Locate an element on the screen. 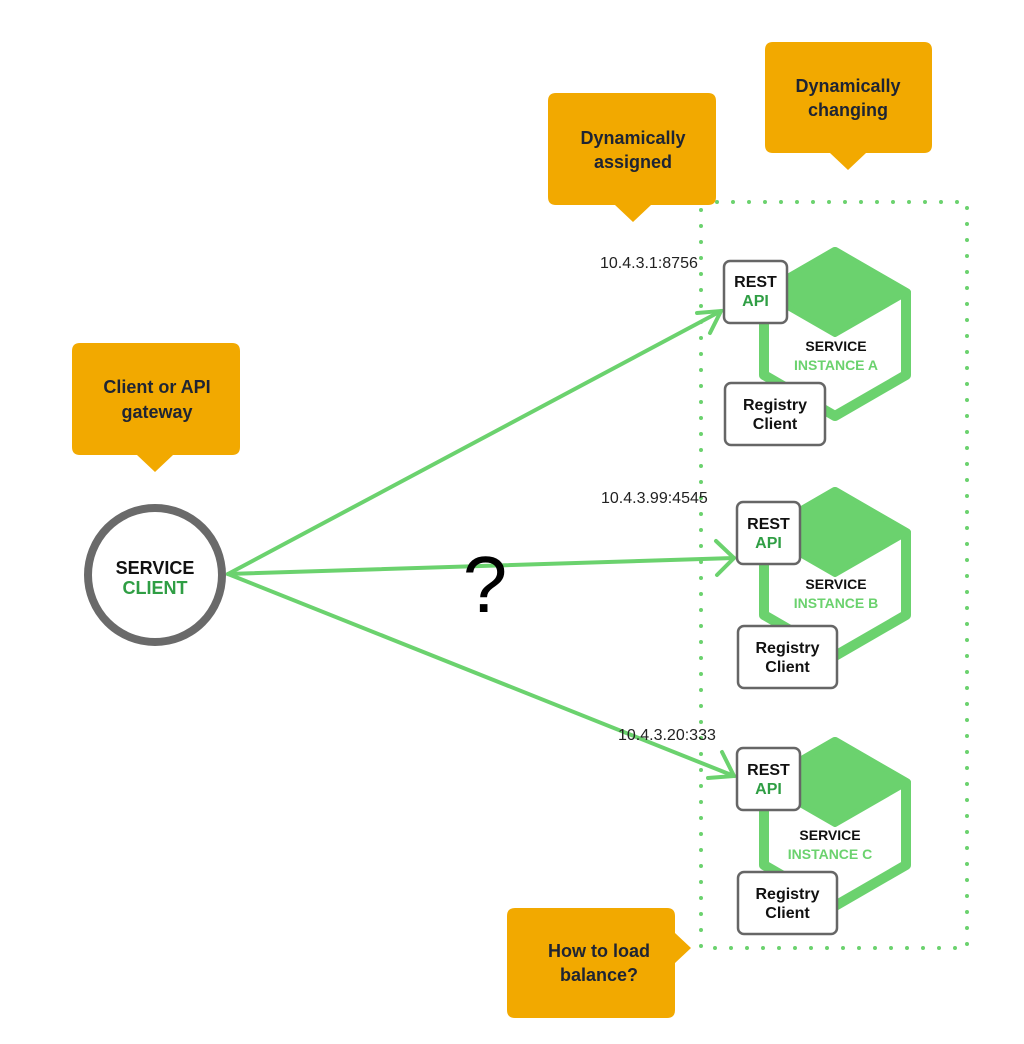 This screenshot has width=1024, height=1044. service-client-line2: CLIENT is located at coordinates (155, 588).